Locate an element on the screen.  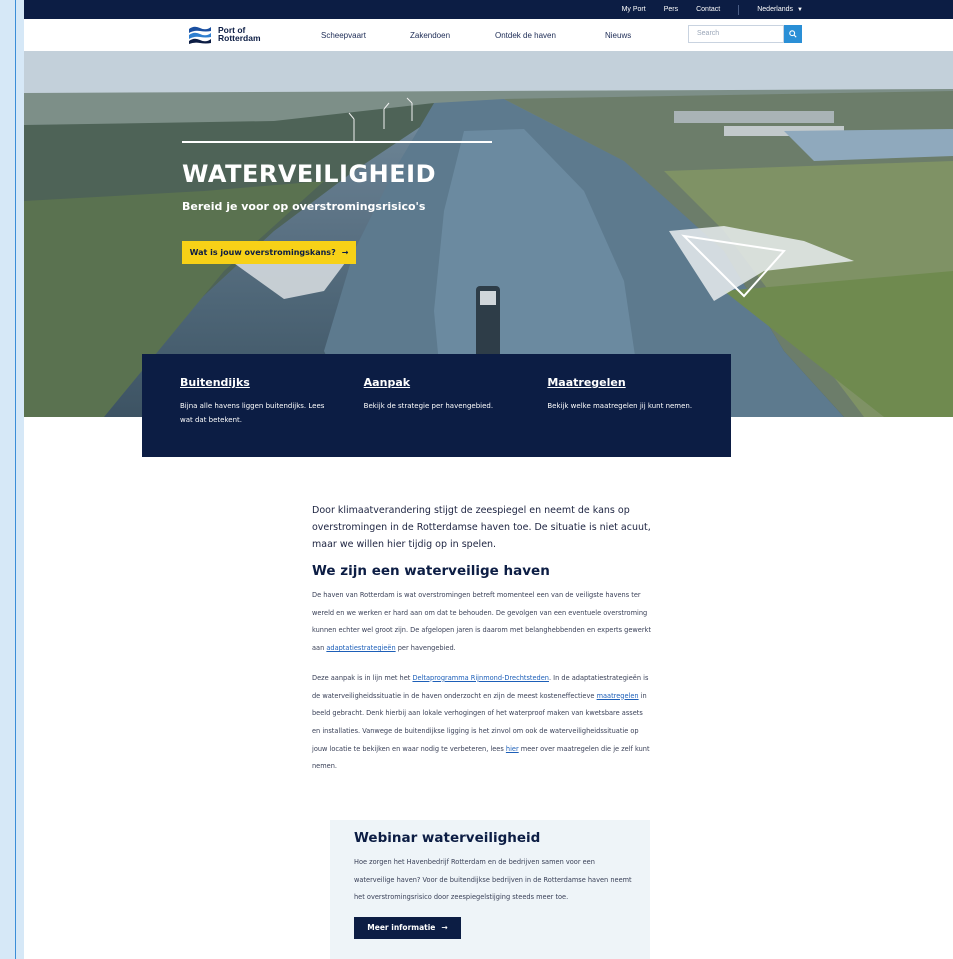
contact-link: Contact is located at coordinates (708, 9).